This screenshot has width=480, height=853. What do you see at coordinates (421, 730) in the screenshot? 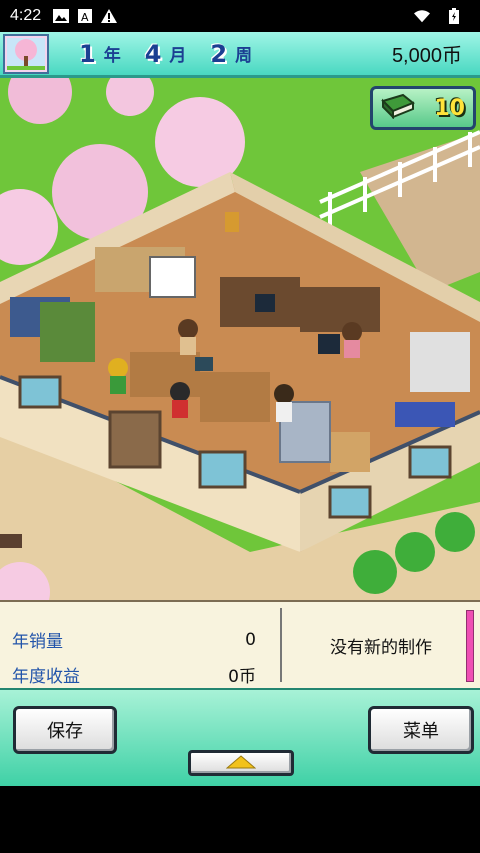
I see `menu-button: 菜单` at bounding box center [421, 730].